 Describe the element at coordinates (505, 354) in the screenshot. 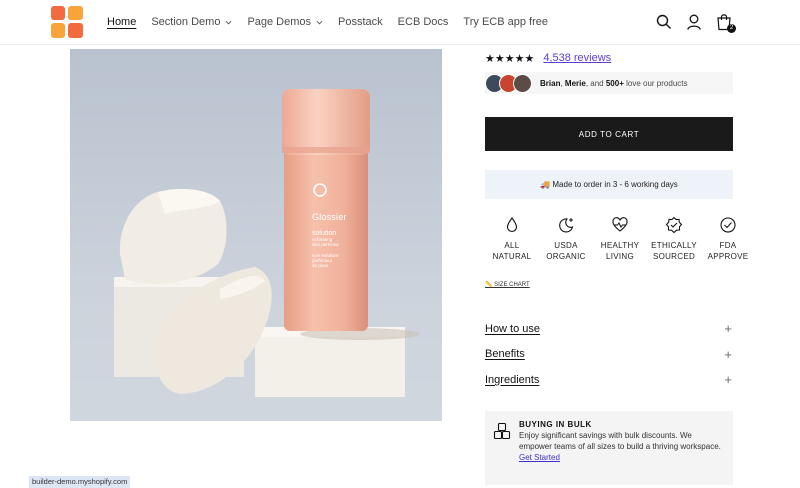

I see `accordion-title: Benefits` at that location.